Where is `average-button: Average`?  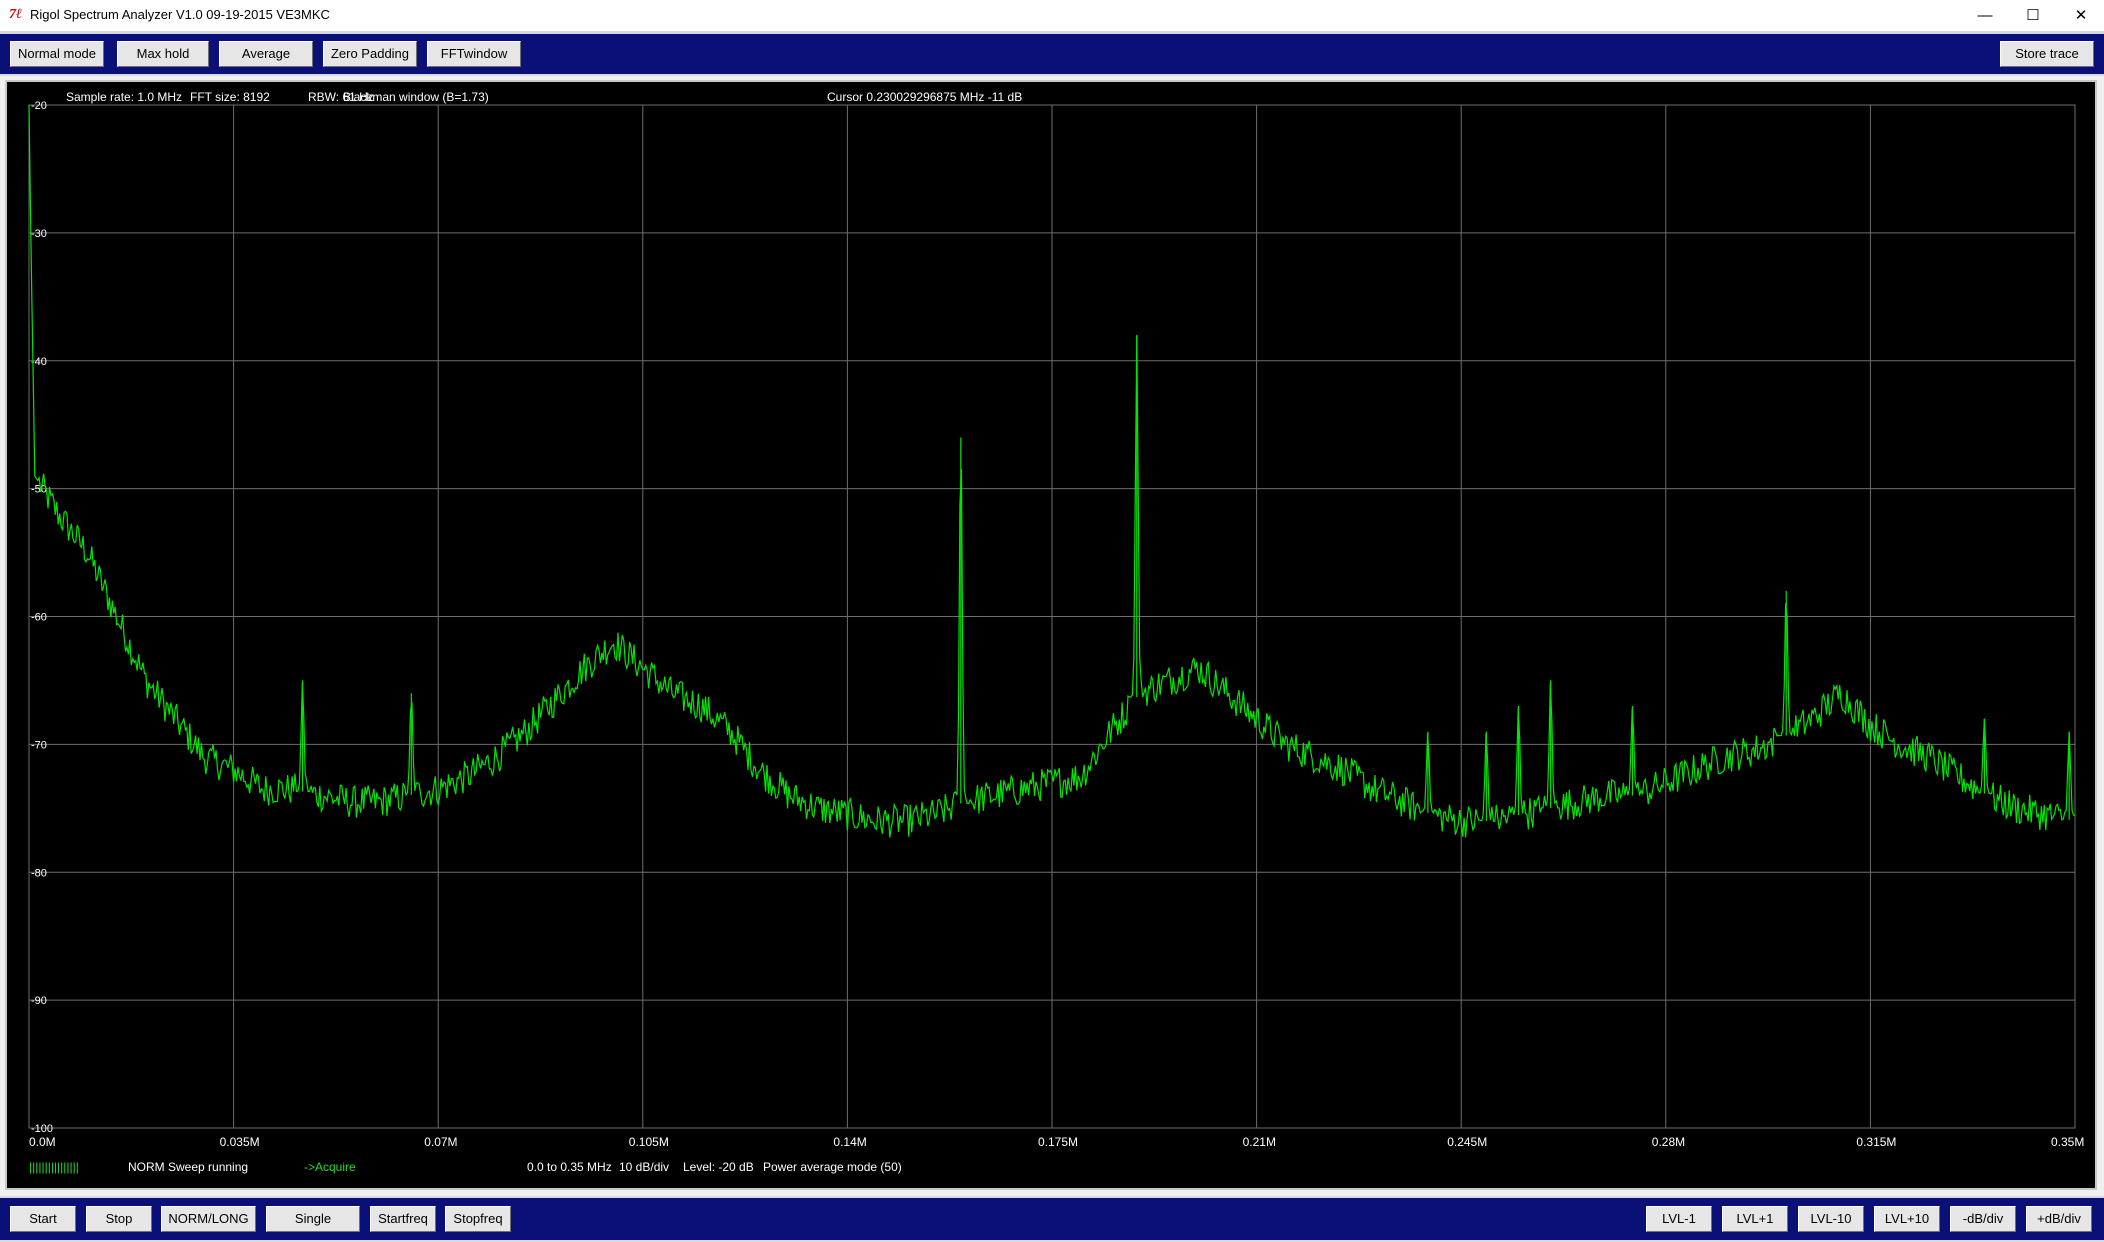
average-button: Average is located at coordinates (266, 54).